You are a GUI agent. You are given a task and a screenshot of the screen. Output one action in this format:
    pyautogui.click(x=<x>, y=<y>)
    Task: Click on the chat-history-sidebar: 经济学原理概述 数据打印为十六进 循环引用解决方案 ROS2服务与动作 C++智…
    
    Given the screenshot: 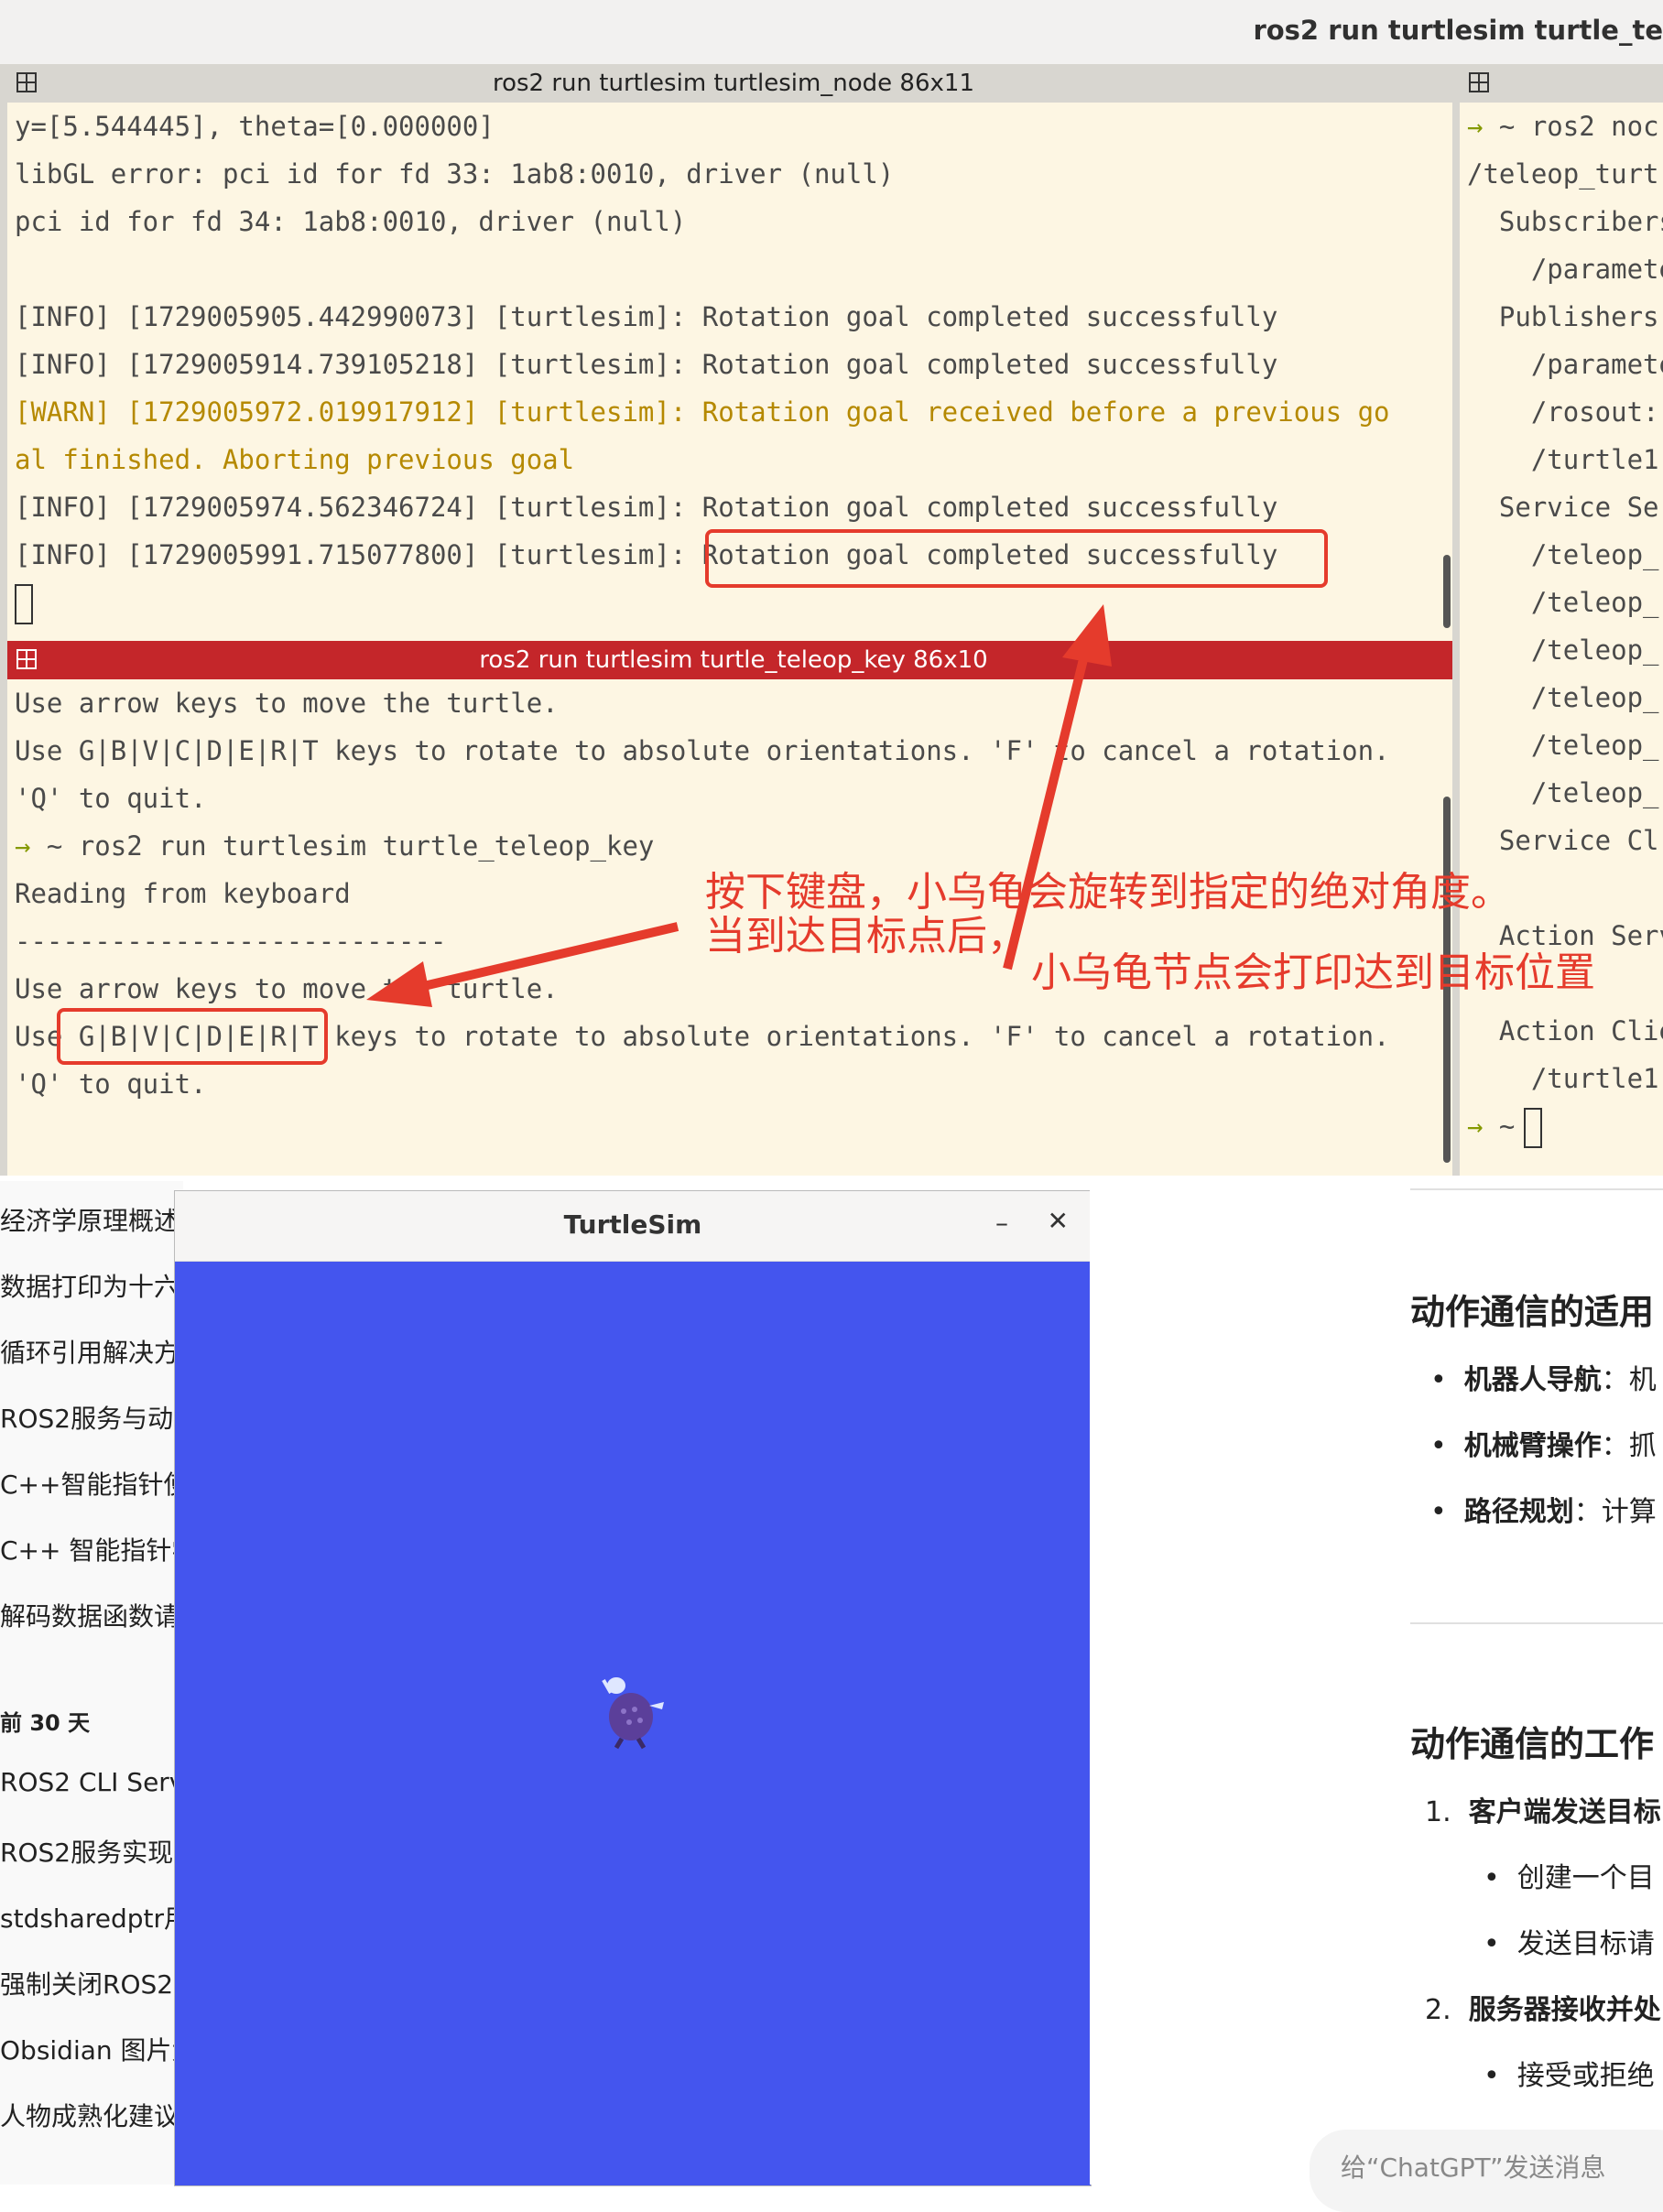 What is the action you would take?
    pyautogui.click(x=112, y=1683)
    